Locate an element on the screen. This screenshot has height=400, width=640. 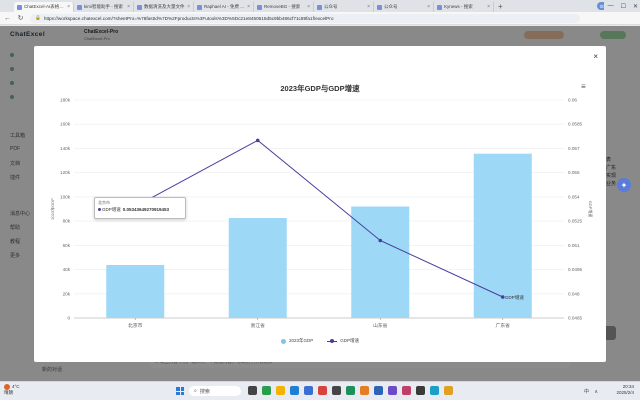
back-icon: ← is located at coordinates (7, 18).